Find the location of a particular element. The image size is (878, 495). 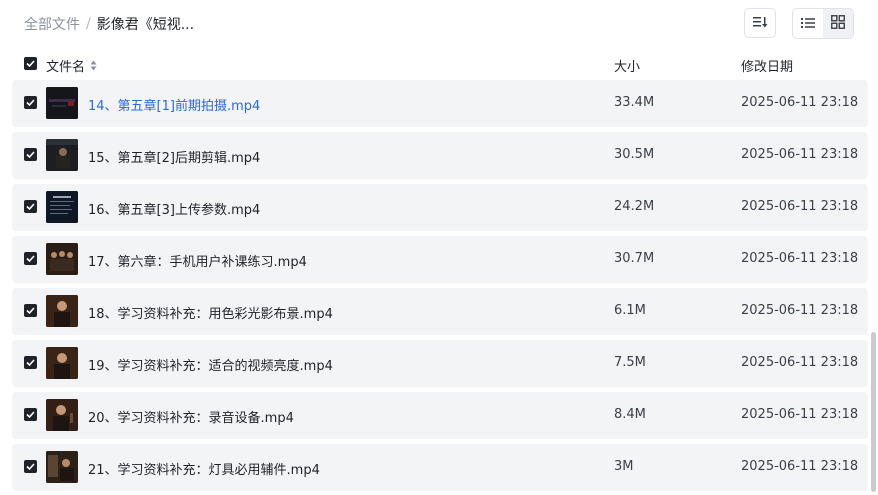

file-size: 30.5M is located at coordinates (634, 154).